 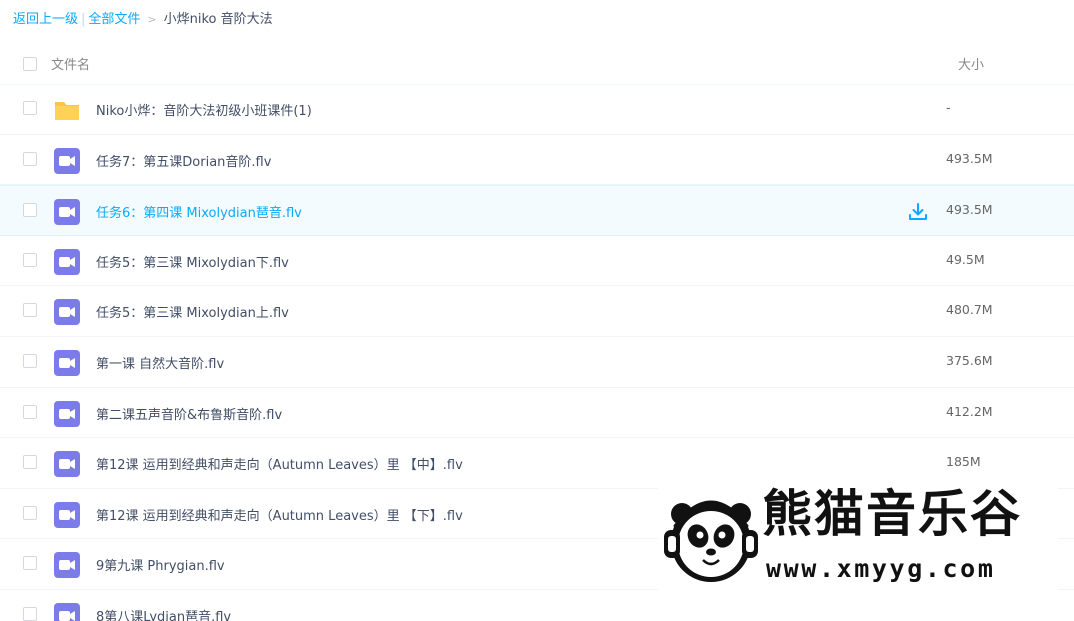 What do you see at coordinates (189, 413) in the screenshot?
I see `file-name: 第二课五声音阶&布鲁斯音阶.flv` at bounding box center [189, 413].